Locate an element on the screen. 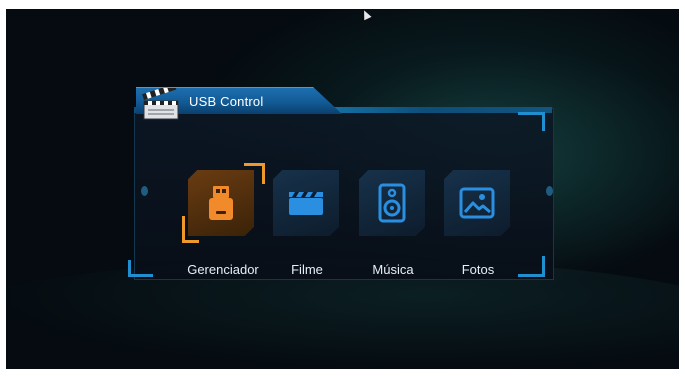 This screenshot has width=685, height=376. selection-bracket-top-right is located at coordinates (254, 173).